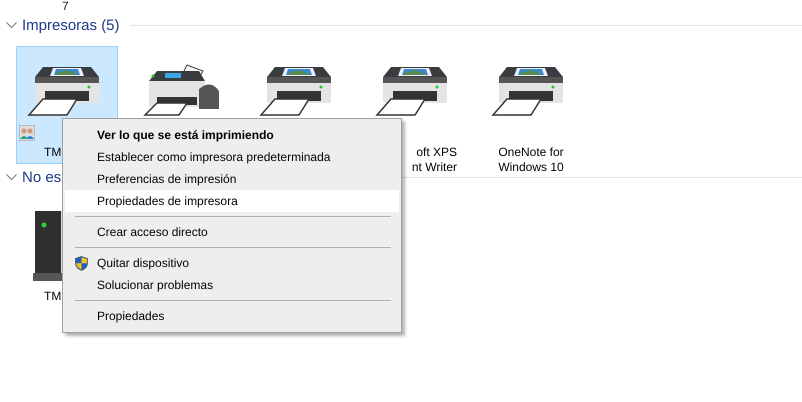 The height and width of the screenshot is (402, 802). Describe the element at coordinates (71, 25) in the screenshot. I see `group-header: Impresoras (5)` at that location.